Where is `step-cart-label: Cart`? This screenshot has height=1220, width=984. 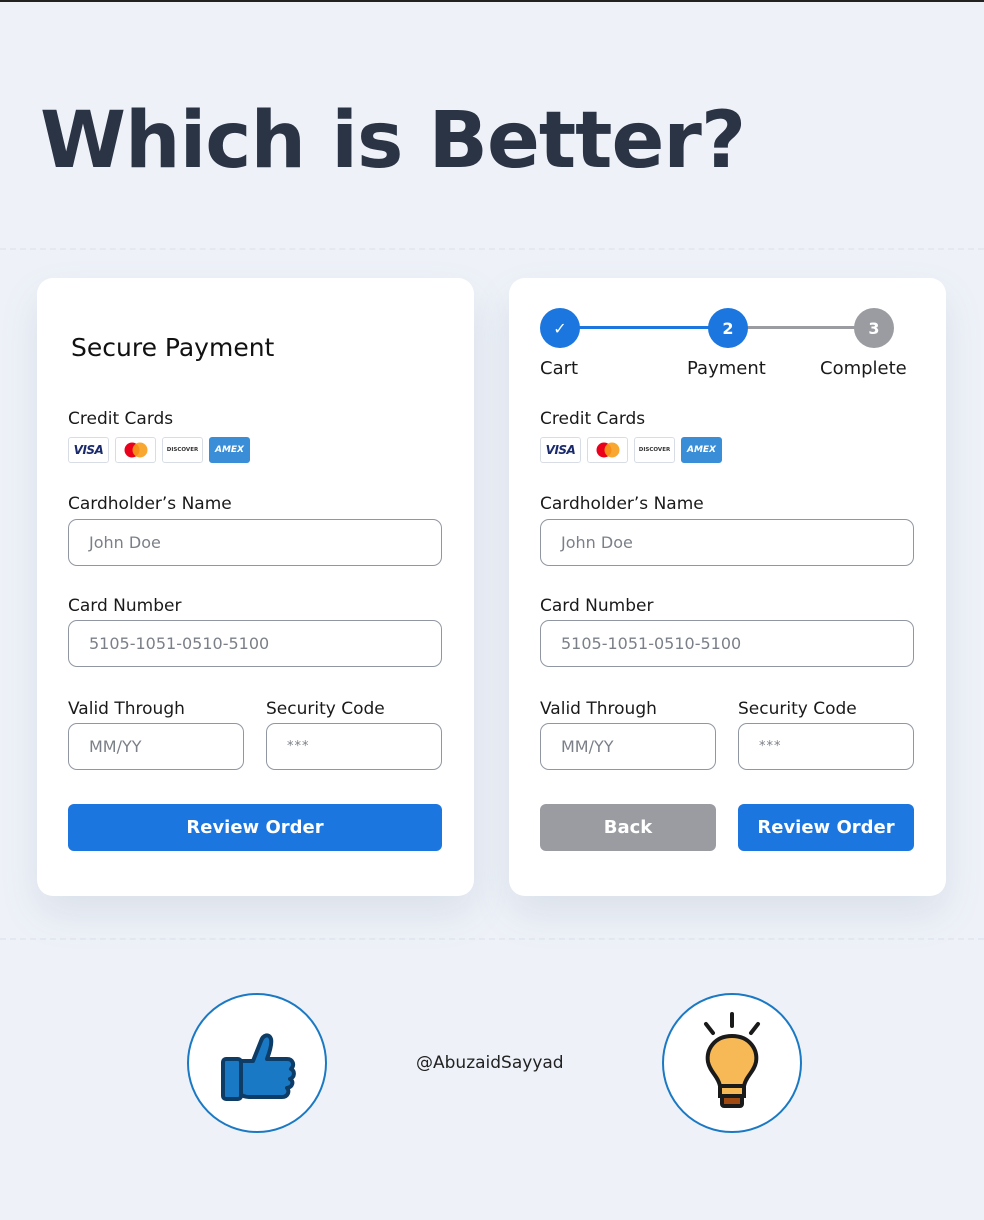
step-cart-label: Cart is located at coordinates (559, 368).